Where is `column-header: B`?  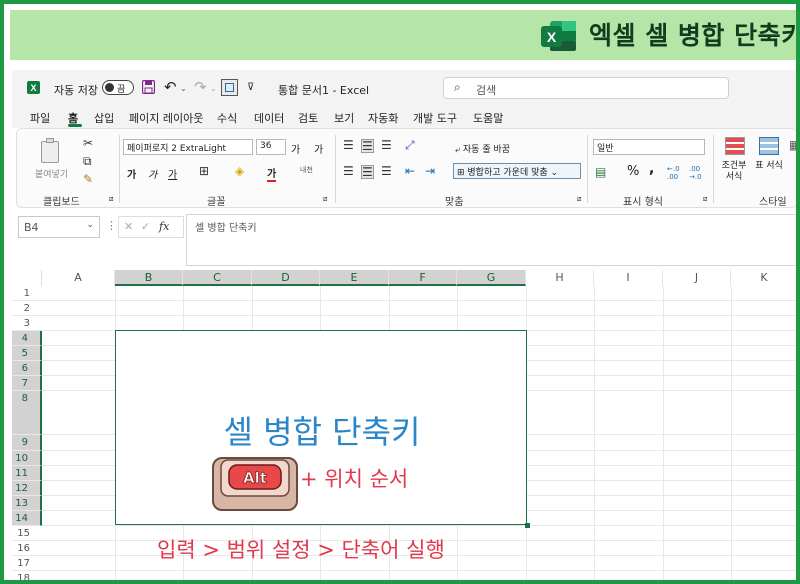
column-header: B is located at coordinates (149, 278).